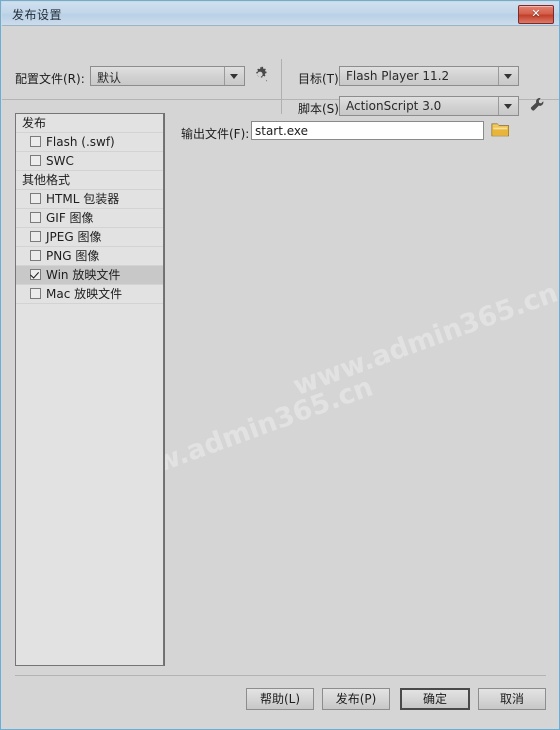 This screenshot has width=560, height=730. Describe the element at coordinates (35, 274) in the screenshot. I see `checkbox-checked-icon` at that location.